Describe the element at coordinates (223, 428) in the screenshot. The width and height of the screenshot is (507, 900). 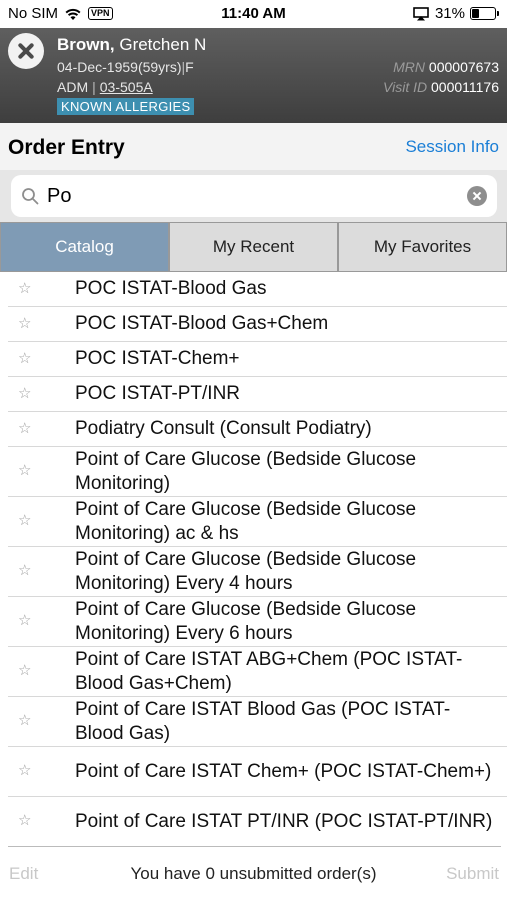
I see `order-label: Podiatry Consult (Consult Podiatry)` at that location.